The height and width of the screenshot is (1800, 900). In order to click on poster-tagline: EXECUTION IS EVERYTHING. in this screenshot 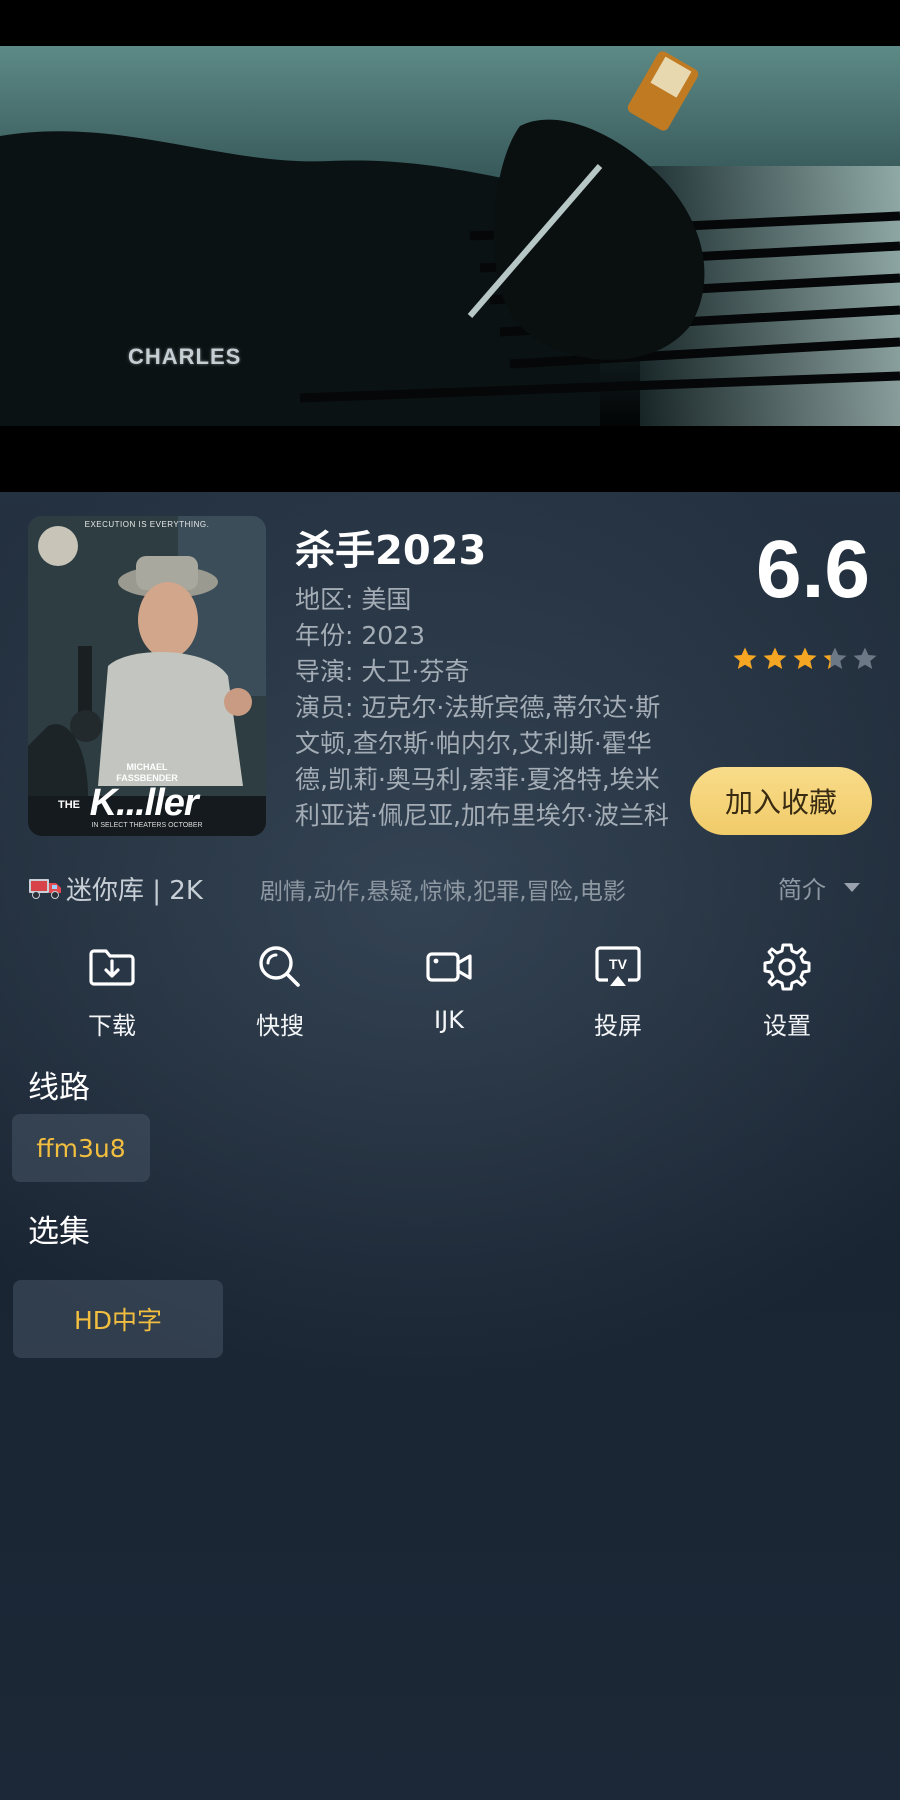, I will do `click(147, 524)`.